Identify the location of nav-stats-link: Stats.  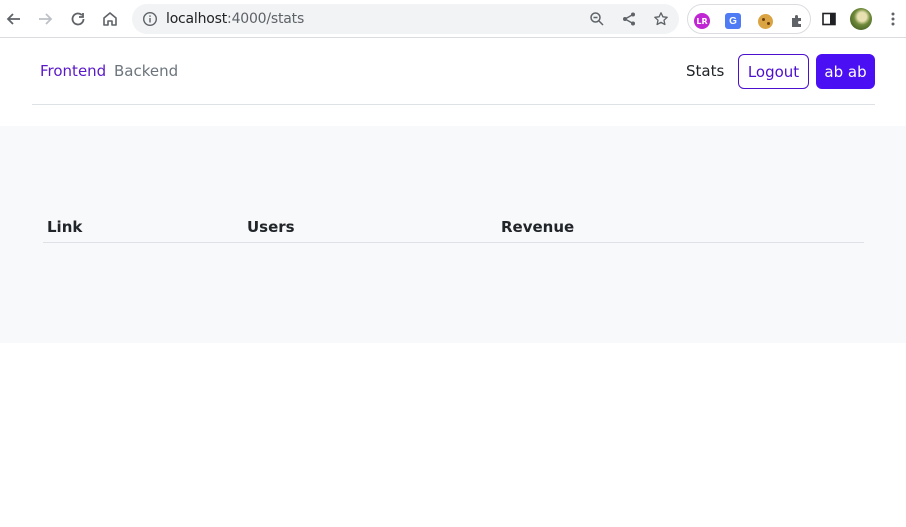
(705, 71).